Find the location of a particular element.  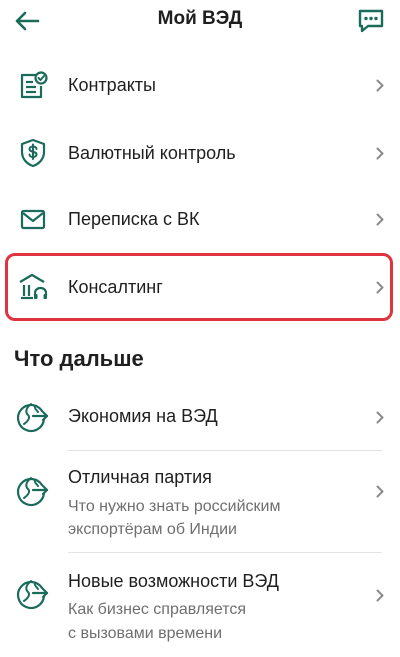

shield-dollar-icon is located at coordinates (33, 153).